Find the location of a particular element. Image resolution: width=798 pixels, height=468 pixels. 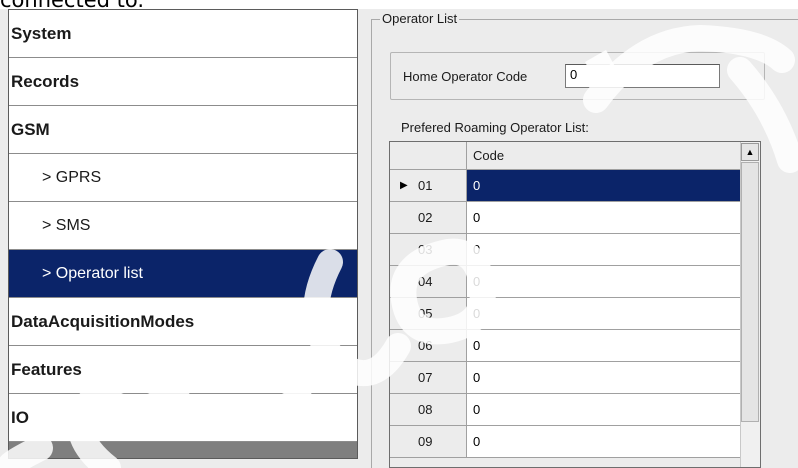

grid-vertical-scrollbar: ▲ is located at coordinates (750, 304).